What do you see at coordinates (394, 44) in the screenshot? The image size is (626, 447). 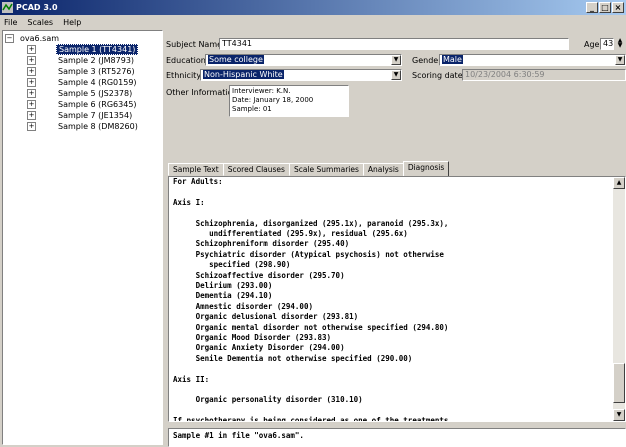 I see `subject-name-field: TT4341` at bounding box center [394, 44].